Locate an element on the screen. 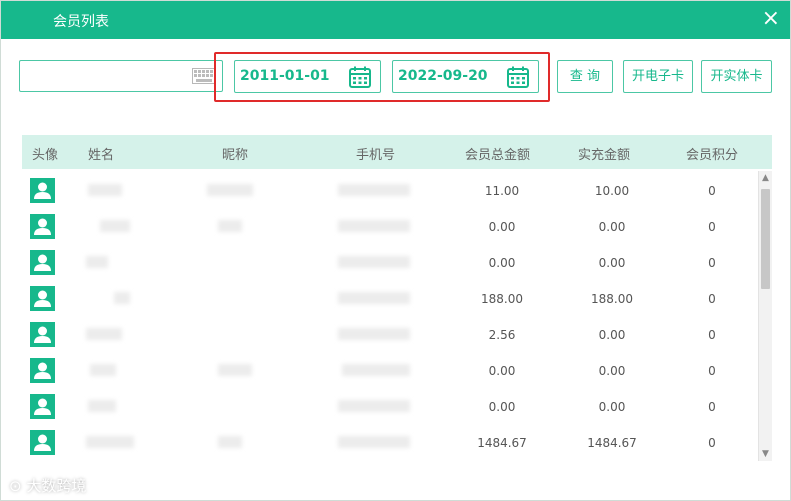 The image size is (791, 501). total-amount-cell: 188.00 is located at coordinates (502, 299).